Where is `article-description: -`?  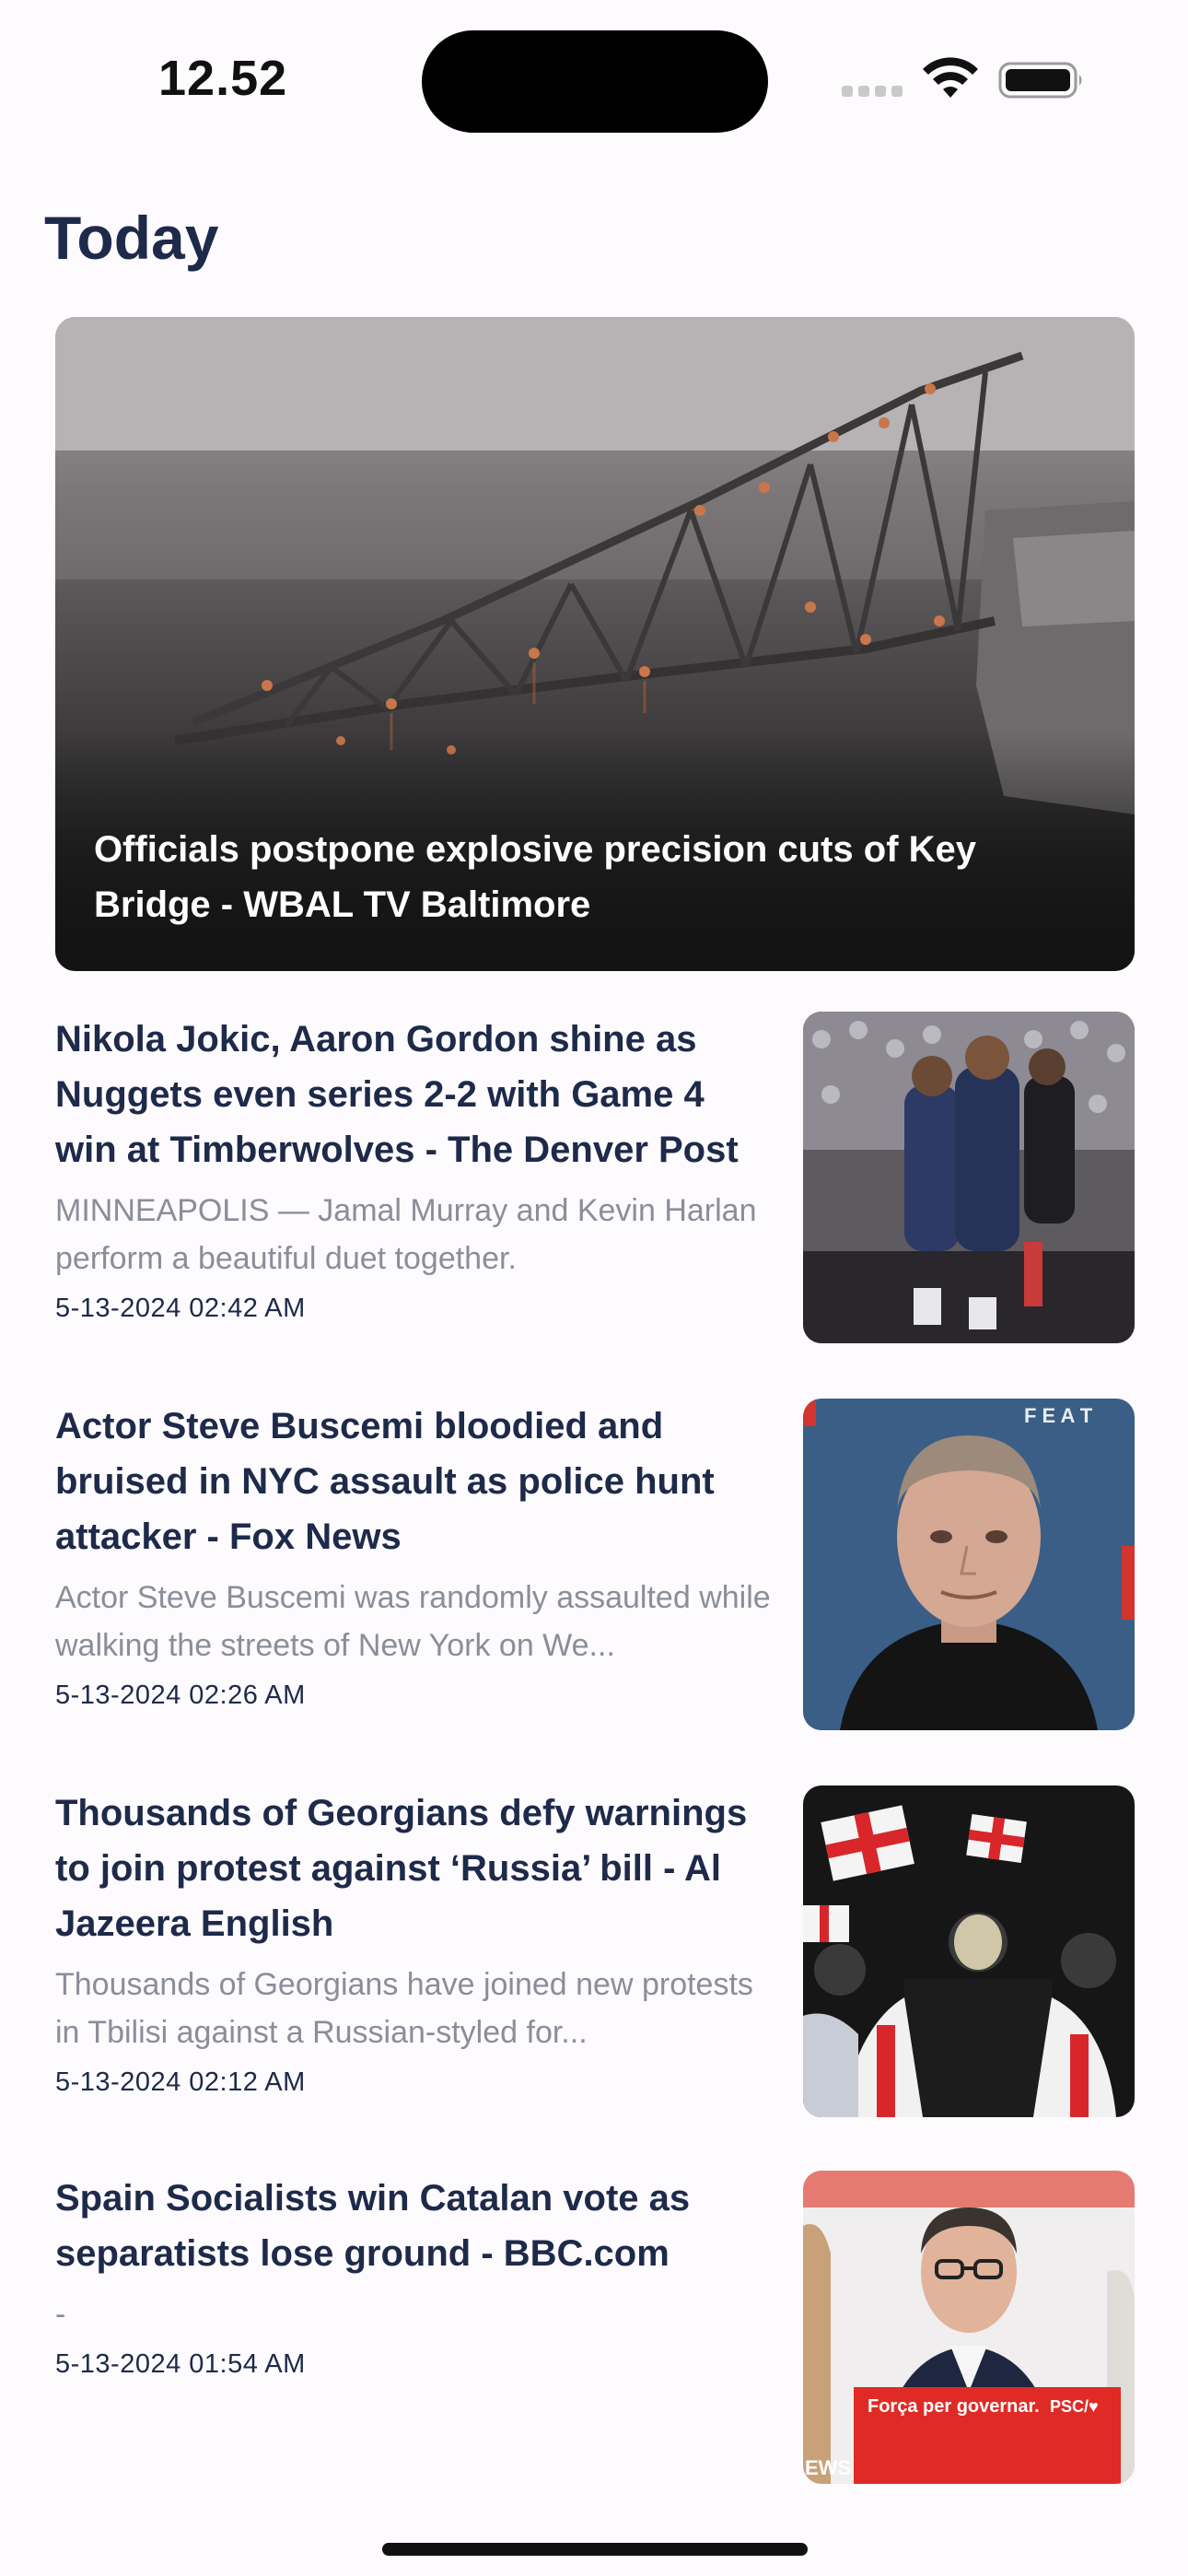
article-description: - is located at coordinates (60, 2314).